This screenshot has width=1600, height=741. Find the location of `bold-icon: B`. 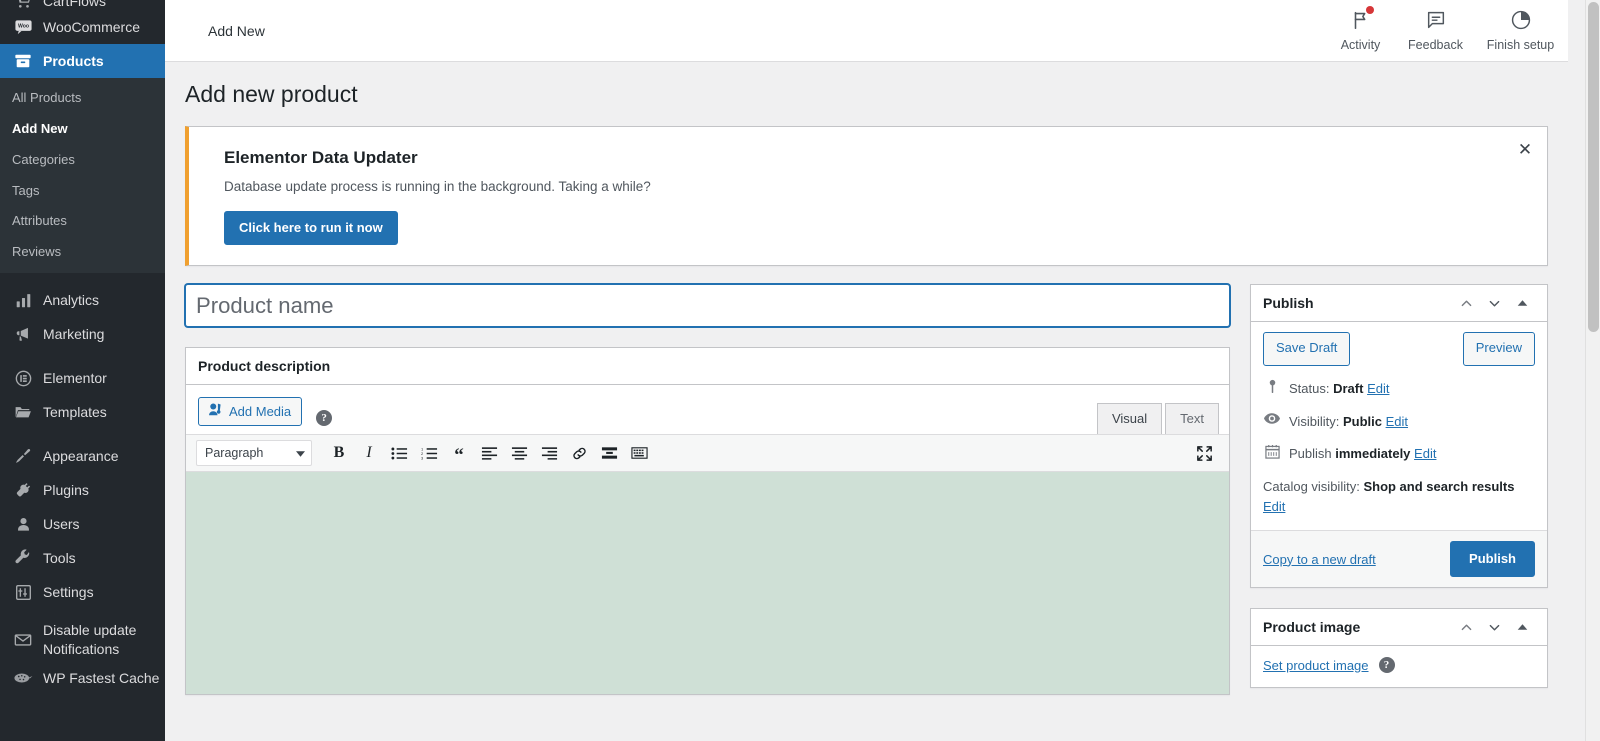

bold-icon: B is located at coordinates (339, 453).